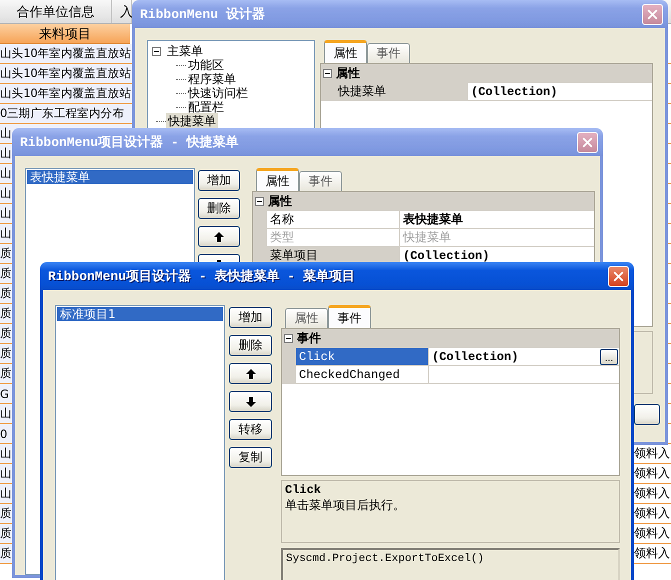  What do you see at coordinates (192, 121) in the screenshot?
I see `tree-item: 快捷菜单` at bounding box center [192, 121].